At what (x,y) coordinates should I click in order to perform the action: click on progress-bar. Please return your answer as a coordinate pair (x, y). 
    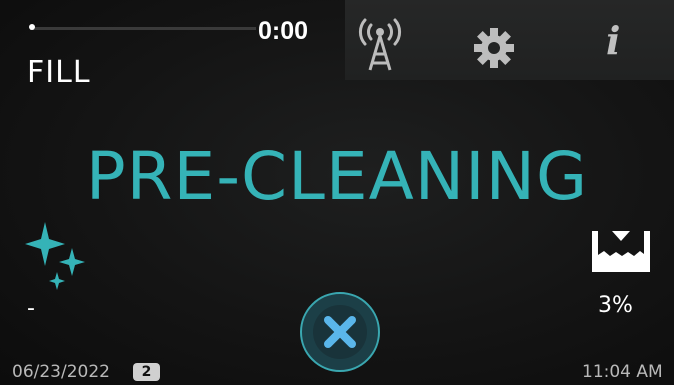
    Looking at the image, I should click on (143, 28).